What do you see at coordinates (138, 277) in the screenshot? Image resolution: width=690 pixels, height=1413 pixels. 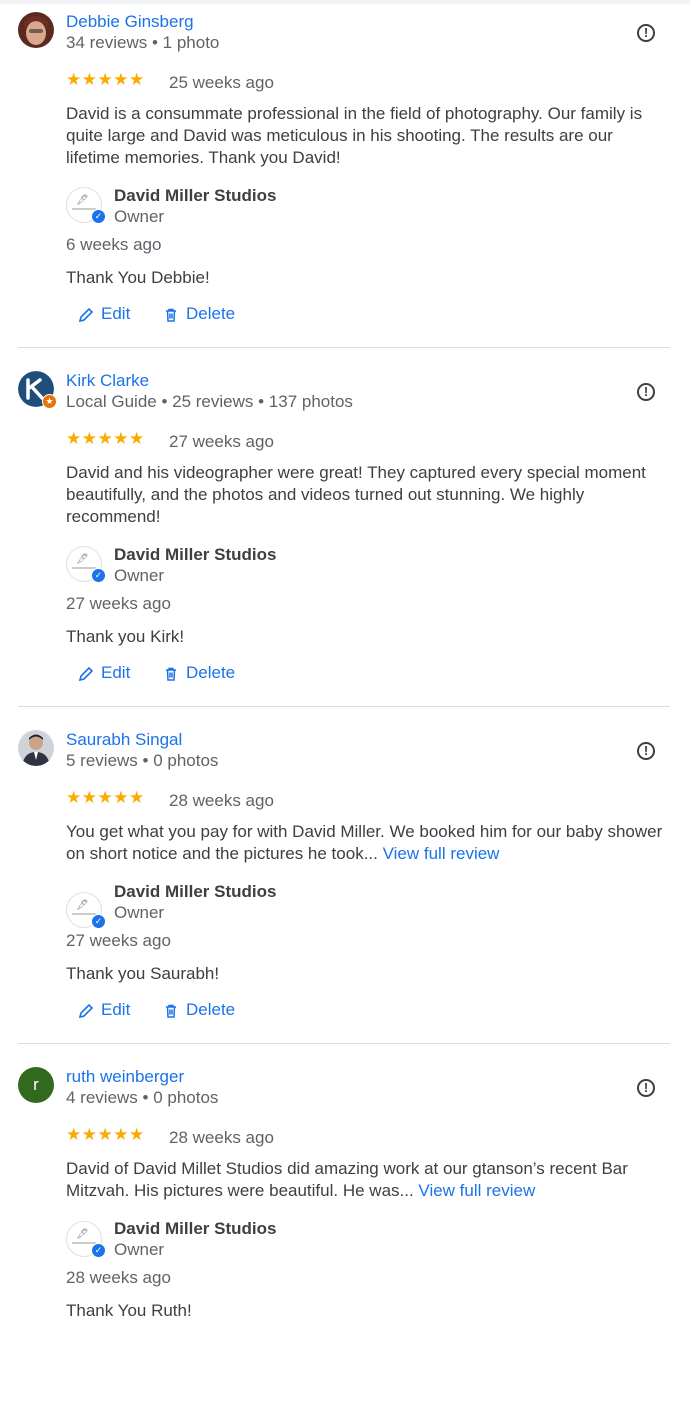 I see `reply-text: Thank You Debbie!` at bounding box center [138, 277].